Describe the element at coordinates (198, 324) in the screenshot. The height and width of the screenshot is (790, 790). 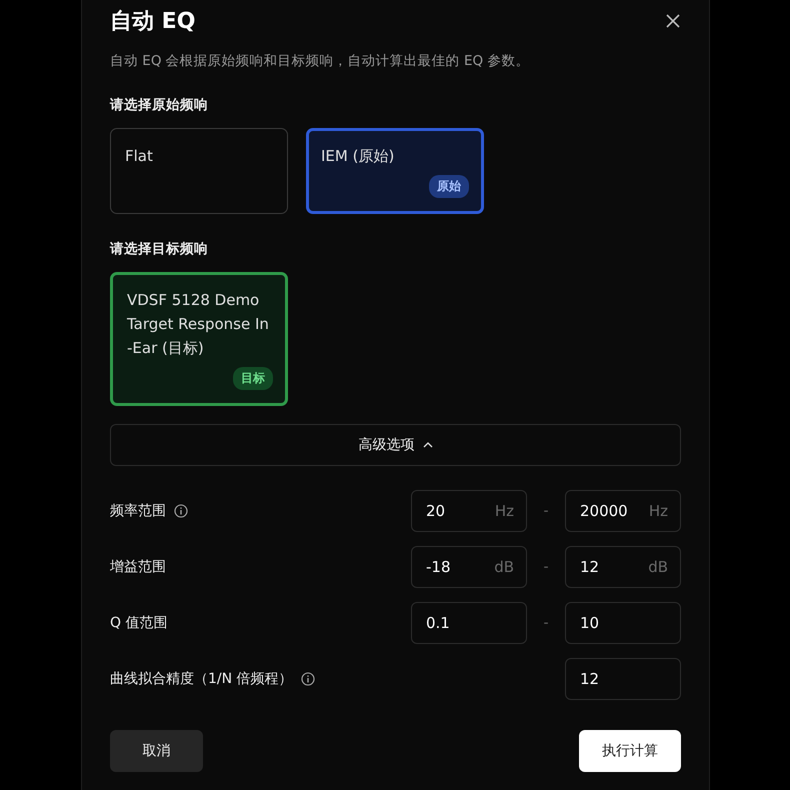
I see `option-name: VDSF 5128 Demo Target Response In -Ear (目标)` at that location.